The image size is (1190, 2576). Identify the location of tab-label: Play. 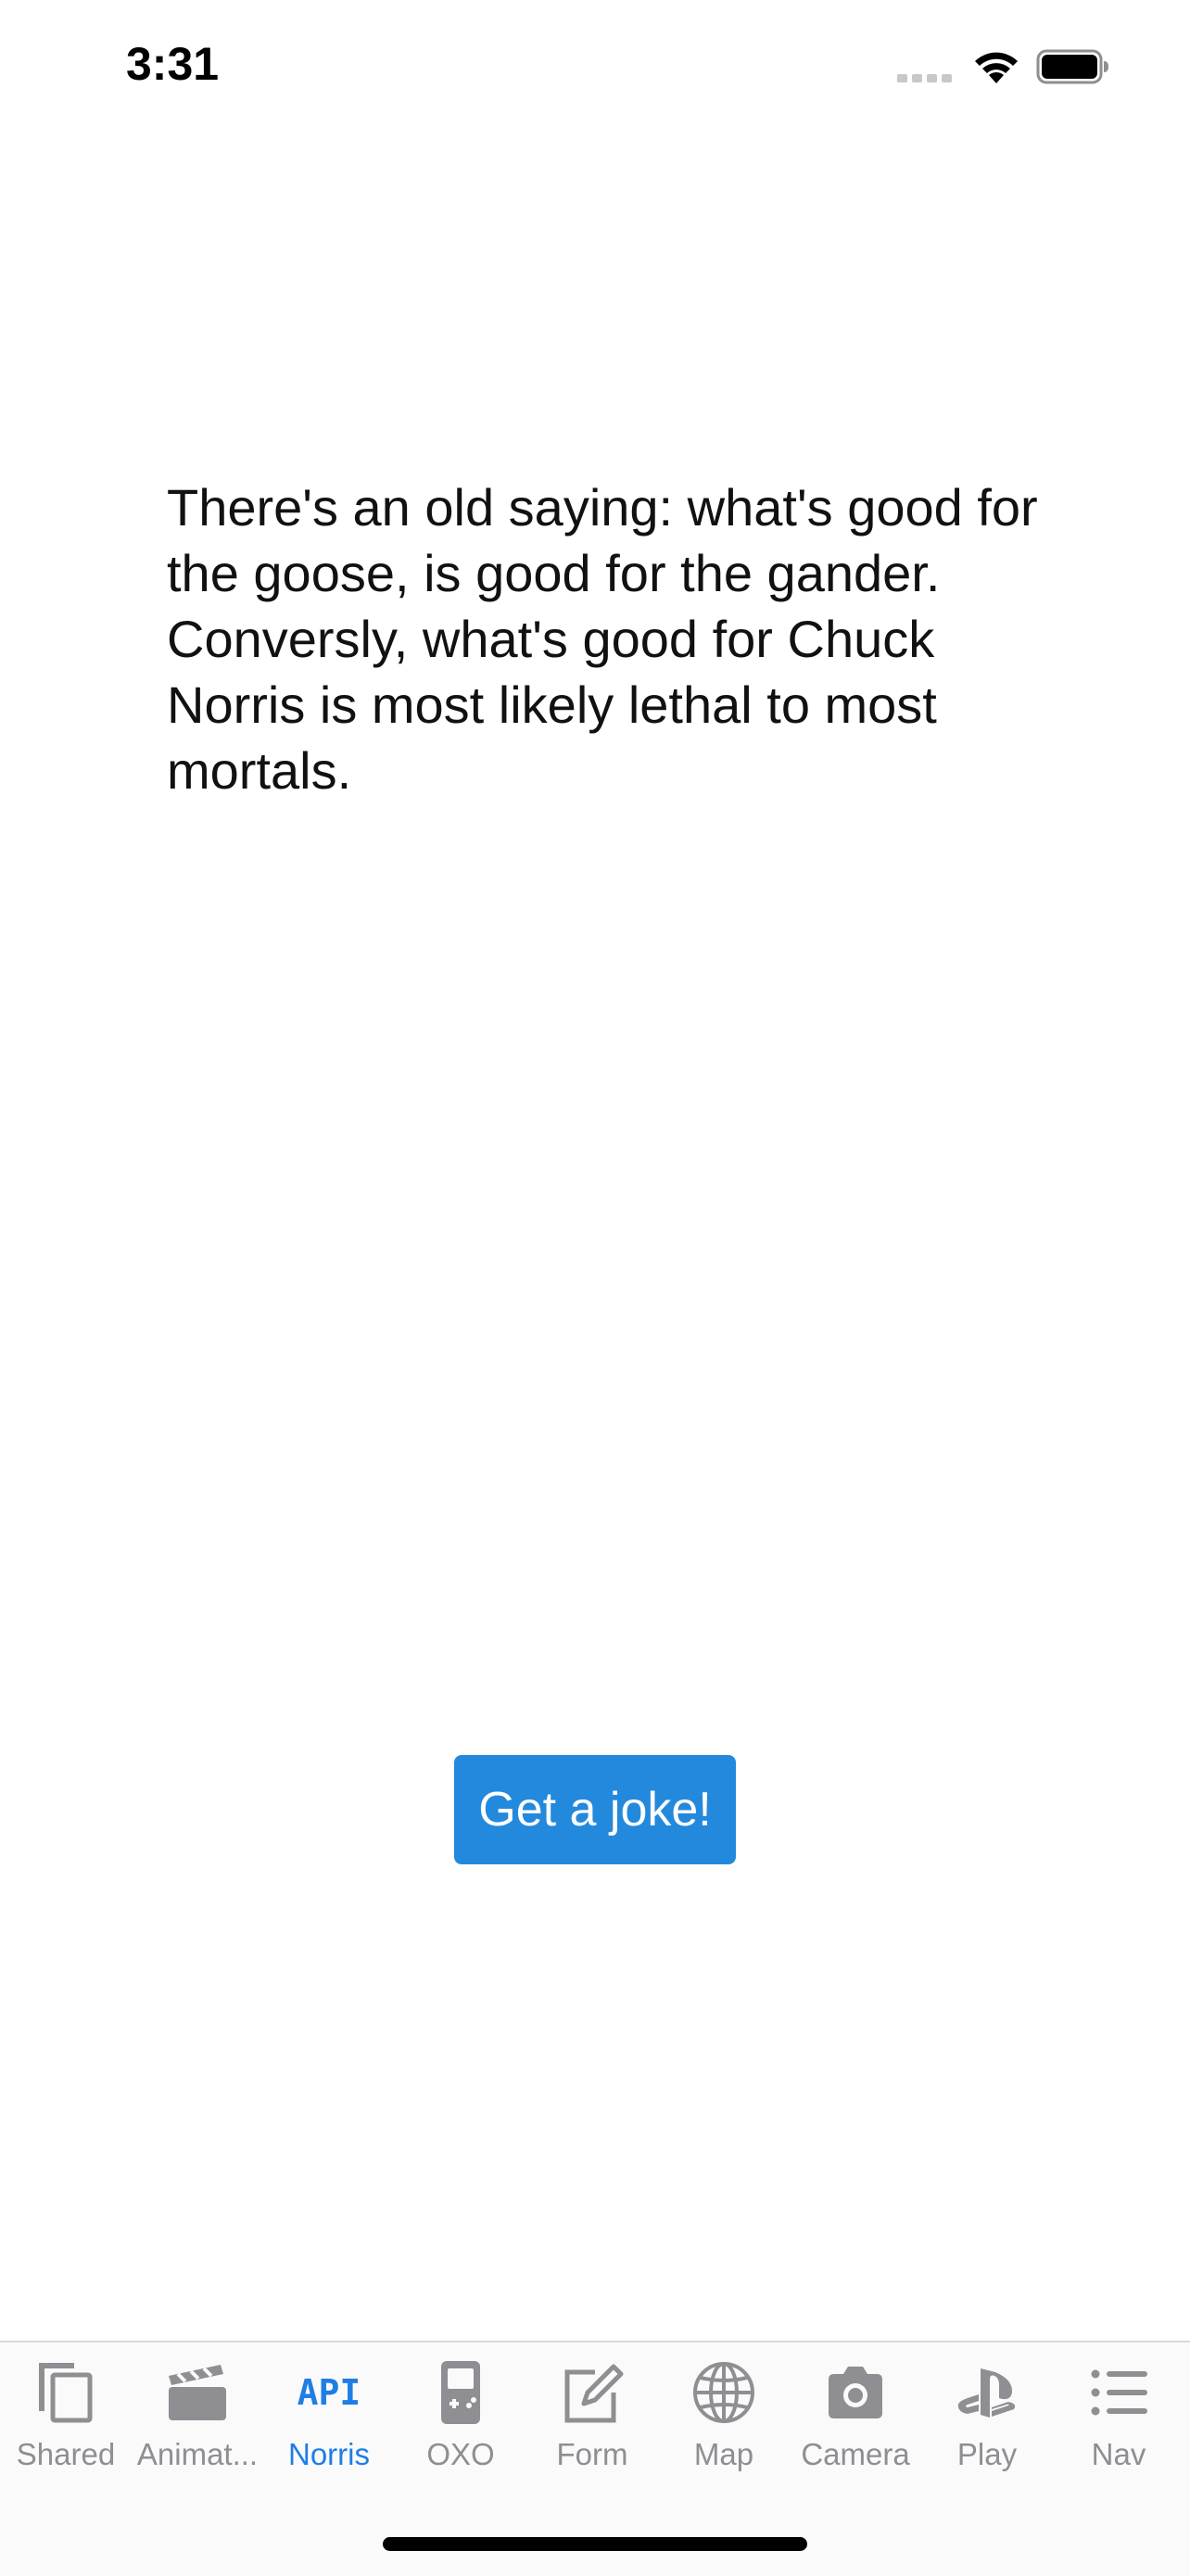
(987, 2454).